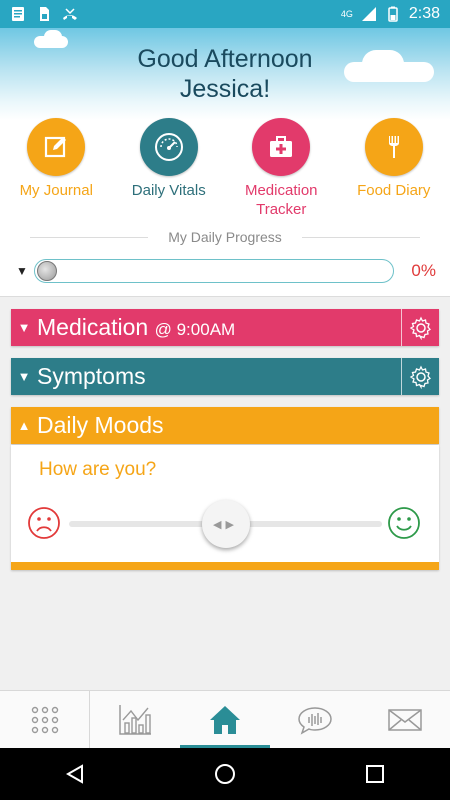 Image resolution: width=450 pixels, height=800 pixels. What do you see at coordinates (56, 147) in the screenshot?
I see `journal-edit-icon` at bounding box center [56, 147].